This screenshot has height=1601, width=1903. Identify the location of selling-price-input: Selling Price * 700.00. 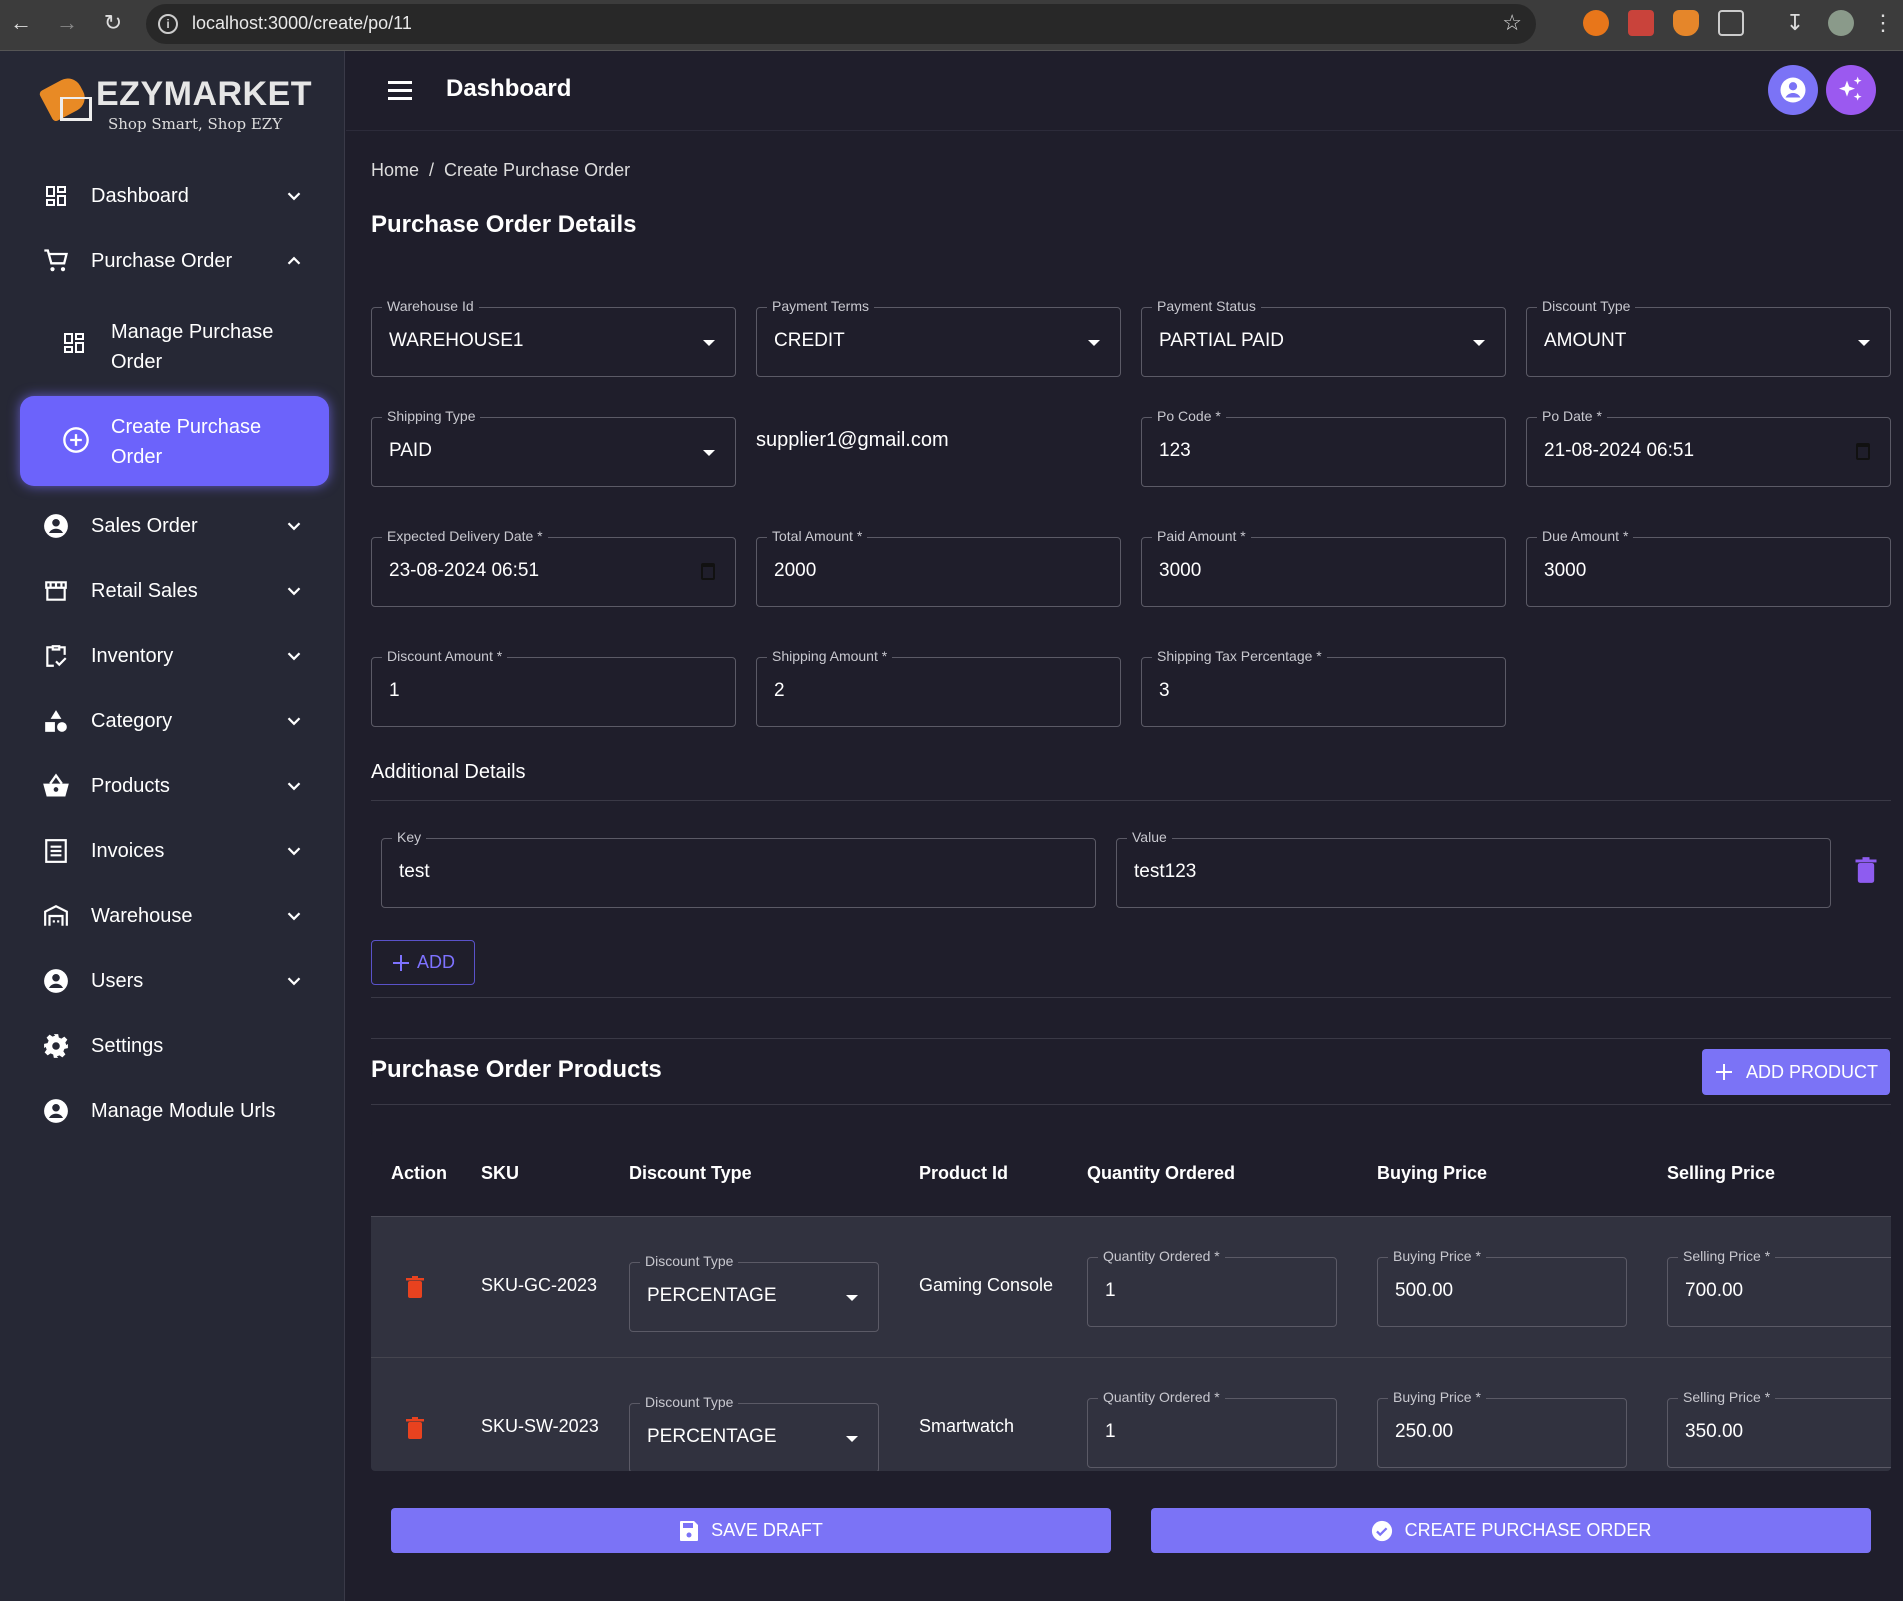
(1779, 1287).